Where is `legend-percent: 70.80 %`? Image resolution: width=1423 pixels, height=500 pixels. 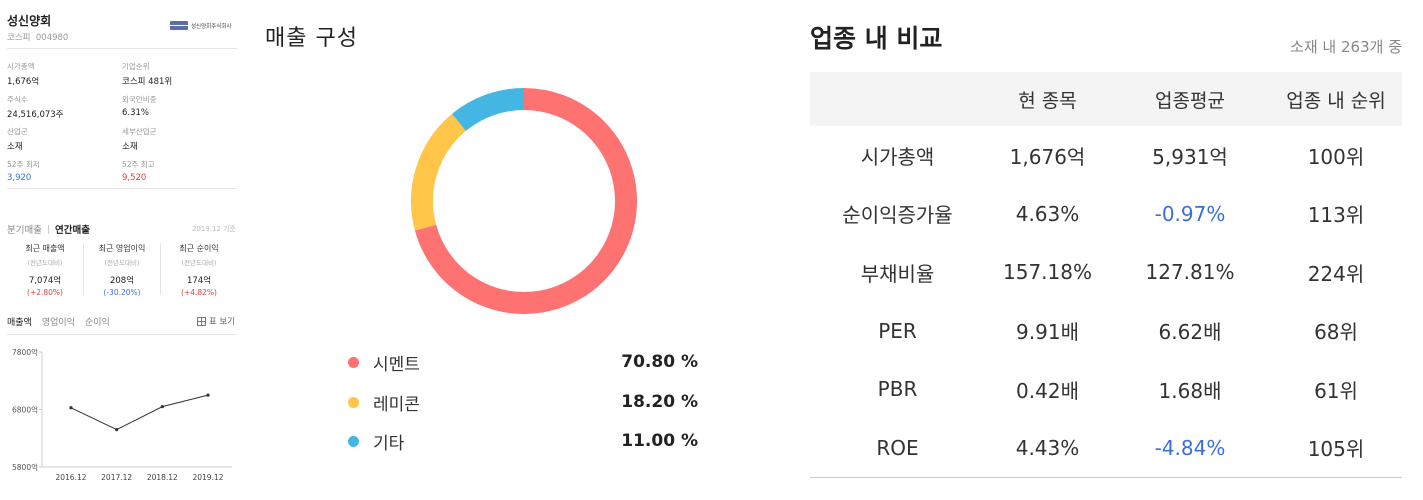 legend-percent: 70.80 % is located at coordinates (659, 362).